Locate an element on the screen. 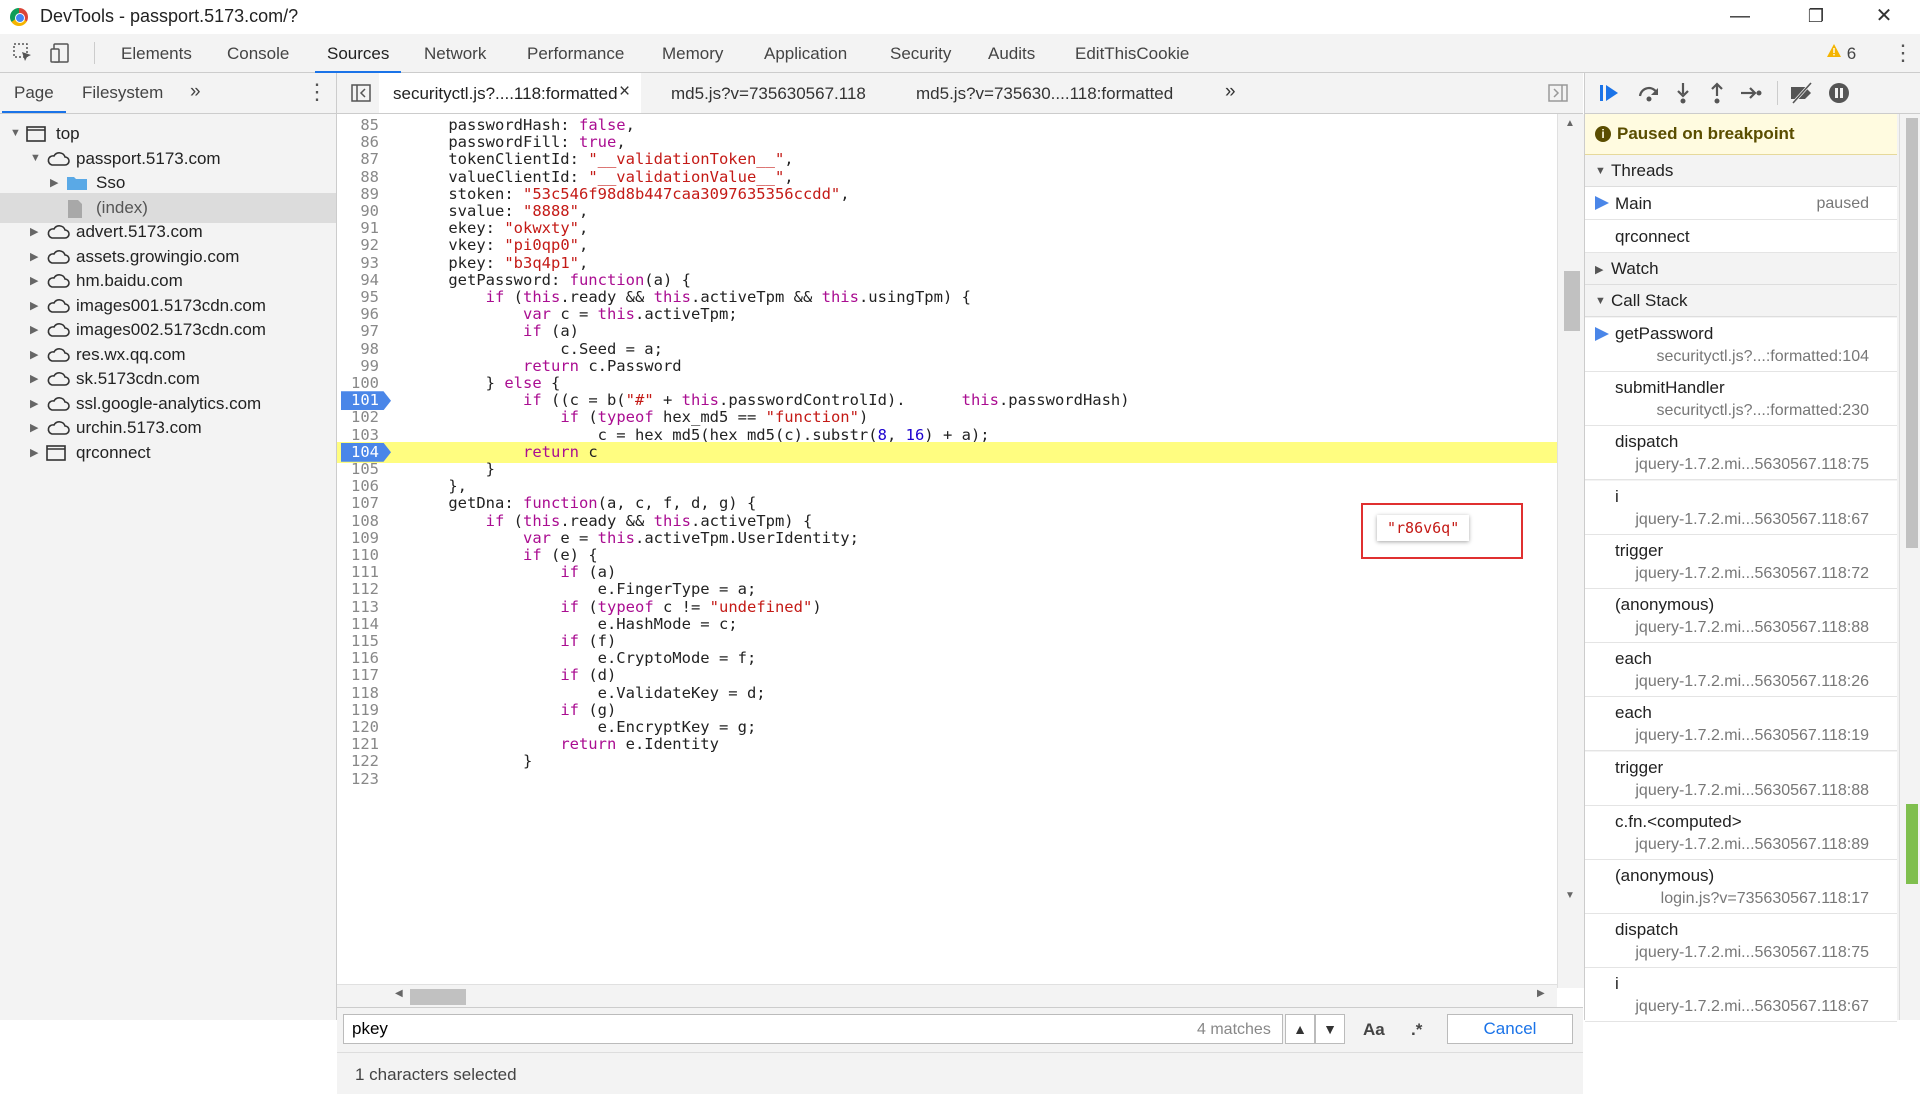 This screenshot has width=1920, height=1094. search-next-button: ▼ is located at coordinates (1330, 1029).